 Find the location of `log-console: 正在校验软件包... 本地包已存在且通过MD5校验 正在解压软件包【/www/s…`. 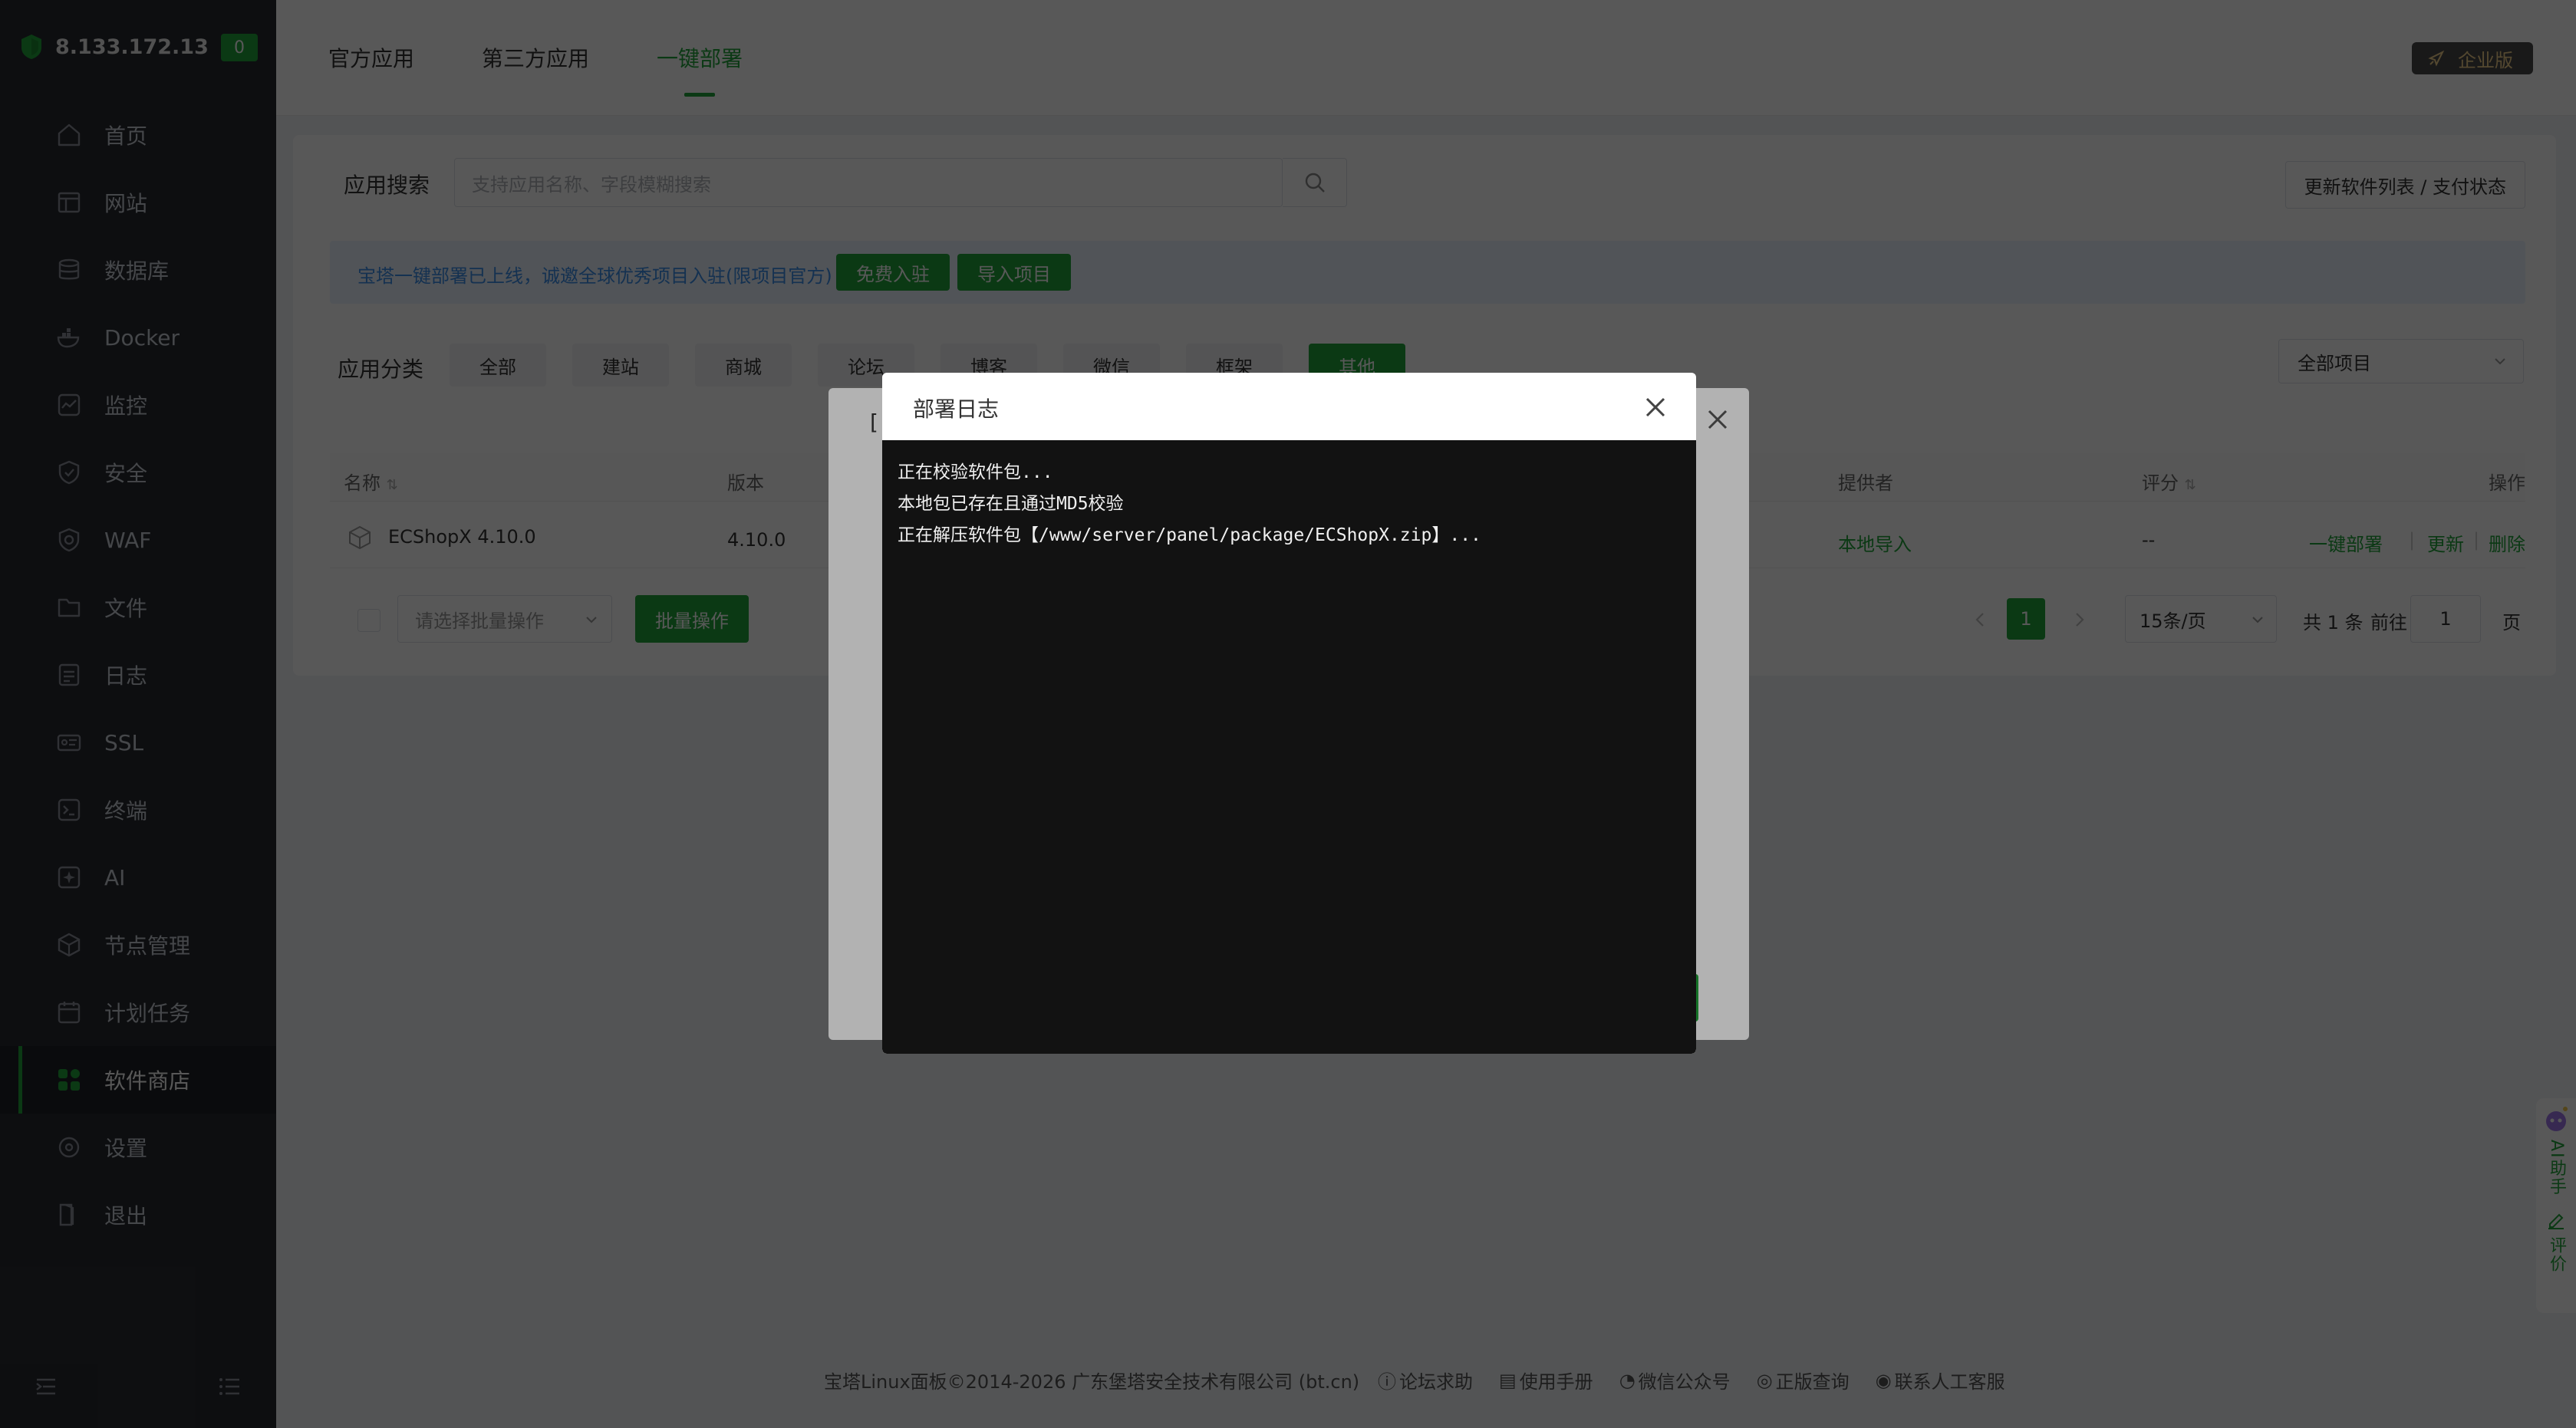

log-console: 正在校验软件包... 本地包已存在且通过MD5校验 正在解压软件包【/www/s… is located at coordinates (1289, 747).